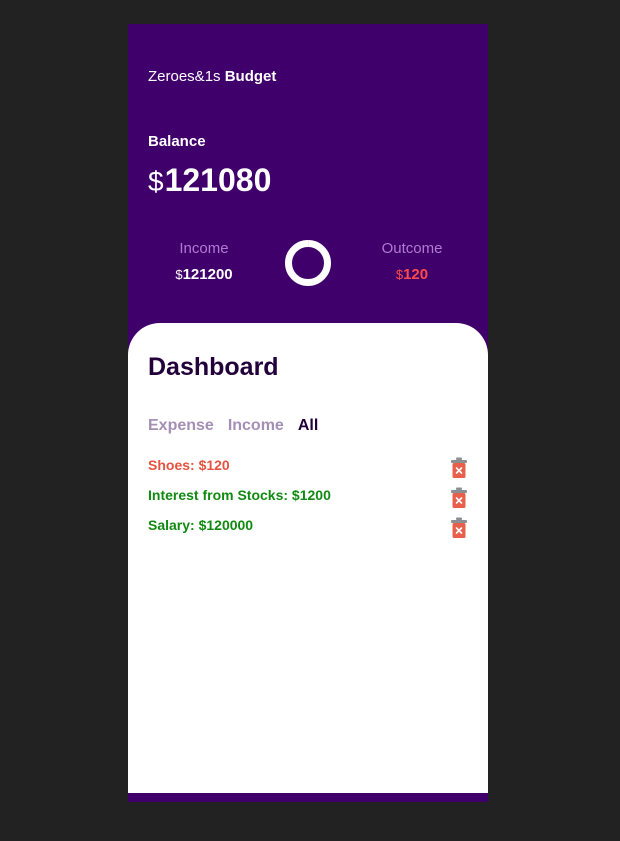 Image resolution: width=620 pixels, height=841 pixels. Describe the element at coordinates (204, 248) in the screenshot. I see `income-label: Income` at that location.